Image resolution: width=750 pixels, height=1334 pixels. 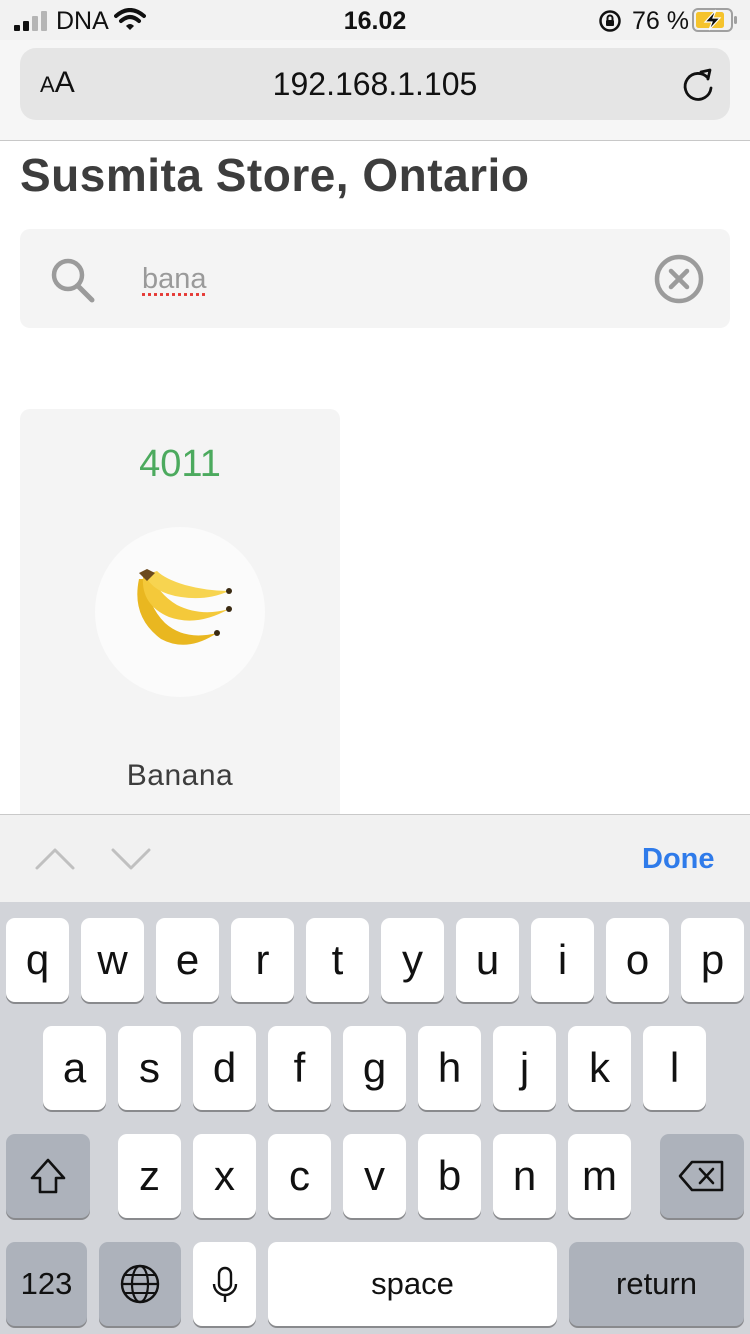 I want to click on next-field-icon, so click(x=131, y=860).